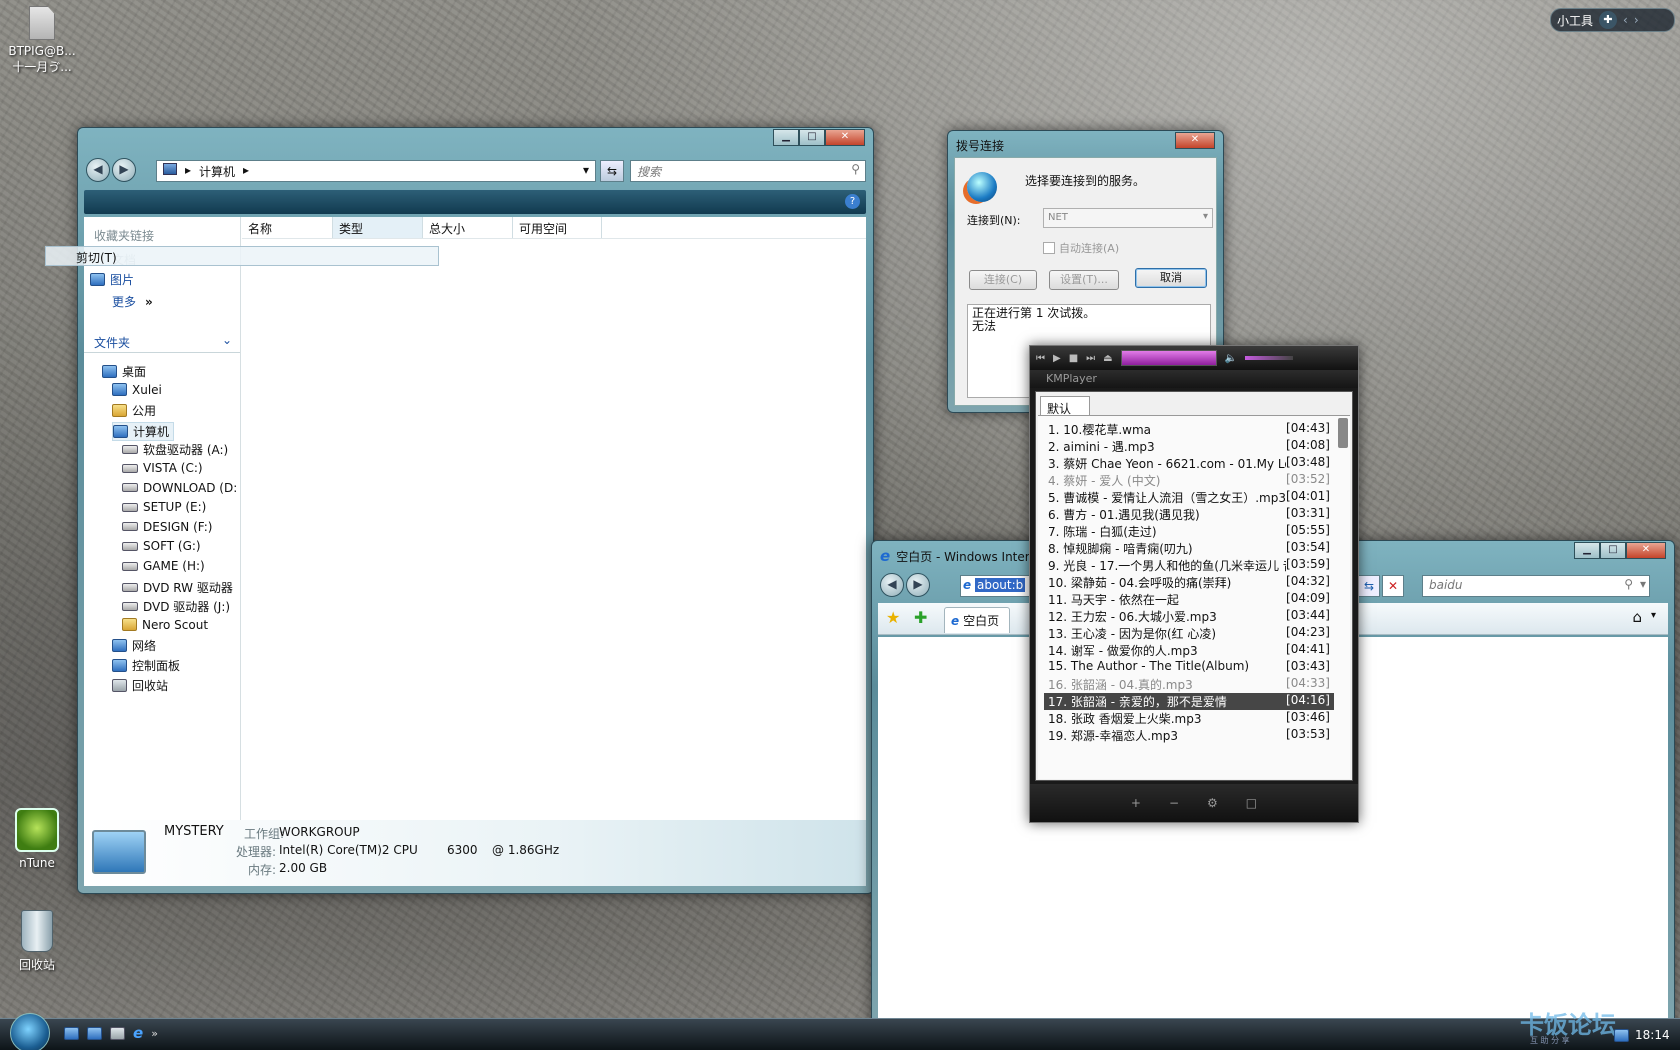 The height and width of the screenshot is (1050, 1680). I want to click on playlist-tab-default: 默认, so click(1065, 406).